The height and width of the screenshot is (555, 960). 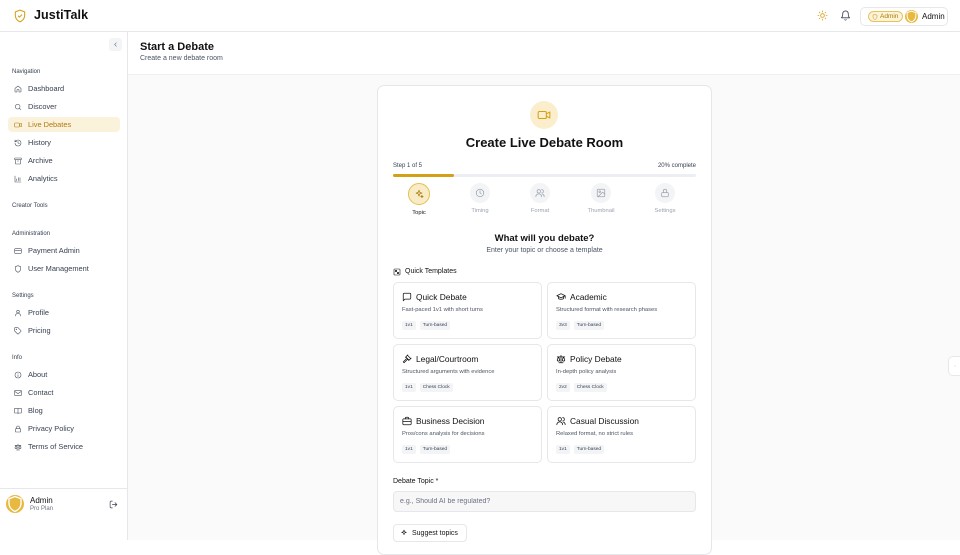 I want to click on template-tag: 3v3, so click(x=563, y=325).